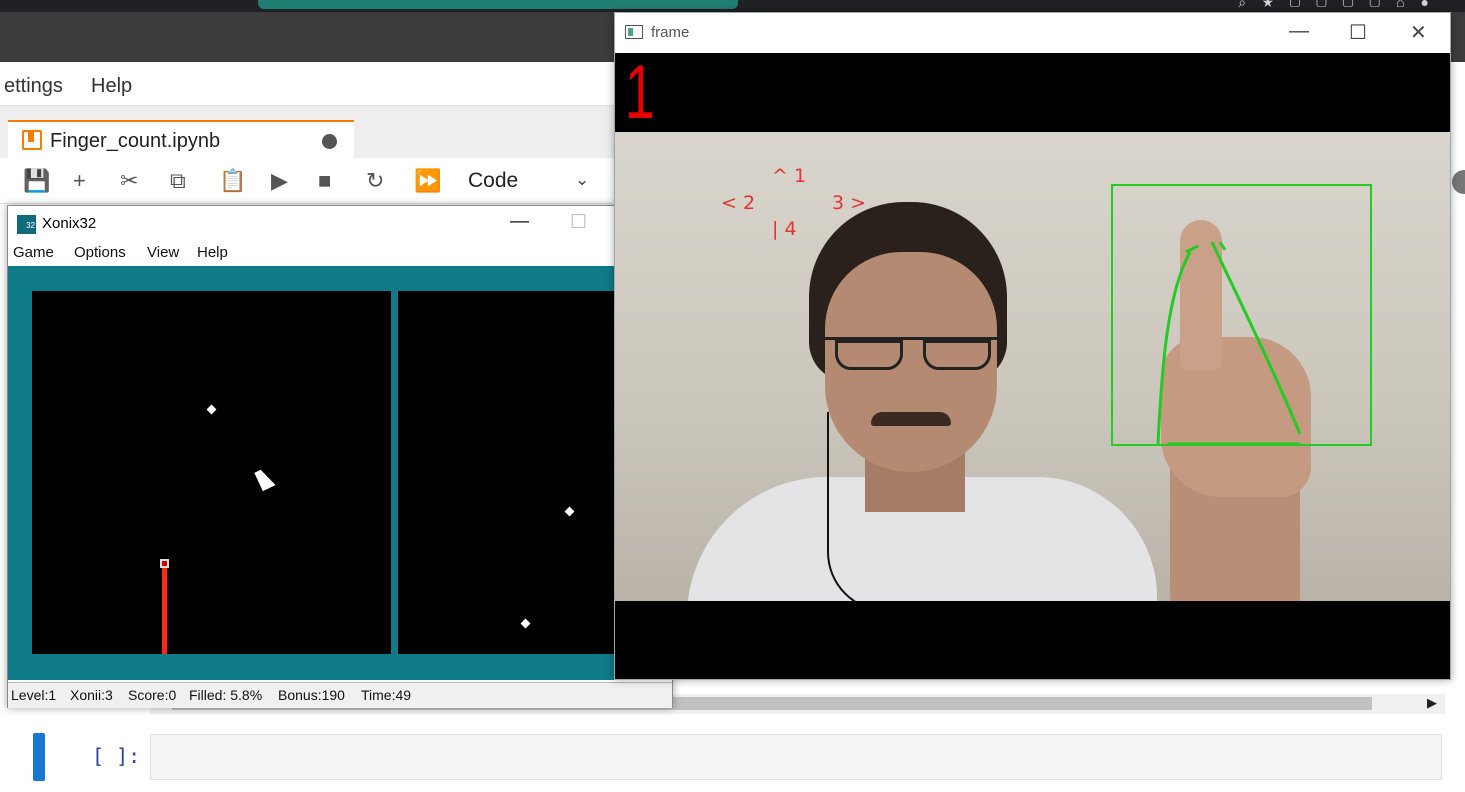  What do you see at coordinates (375, 181) in the screenshot?
I see `restart-icon: ↻` at bounding box center [375, 181].